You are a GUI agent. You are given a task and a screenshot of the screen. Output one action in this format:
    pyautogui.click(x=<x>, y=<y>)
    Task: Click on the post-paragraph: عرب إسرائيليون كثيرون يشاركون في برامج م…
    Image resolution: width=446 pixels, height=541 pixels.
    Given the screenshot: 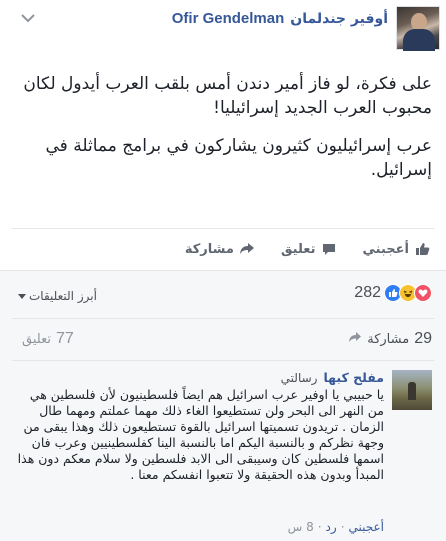 What is the action you would take?
    pyautogui.click(x=238, y=158)
    